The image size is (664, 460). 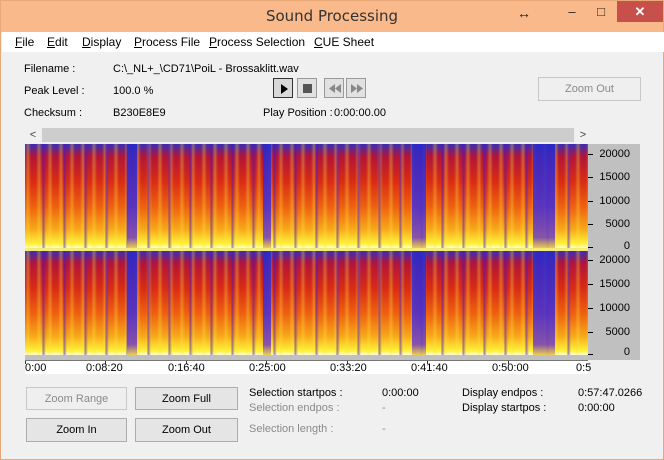 What do you see at coordinates (510, 368) in the screenshot?
I see `time-label: 0:50:00` at bounding box center [510, 368].